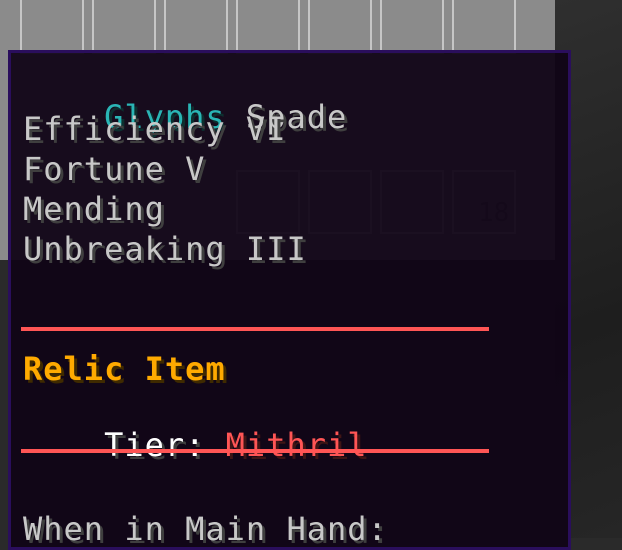  I want to click on relic-item-label: Relic Item, so click(124, 369).